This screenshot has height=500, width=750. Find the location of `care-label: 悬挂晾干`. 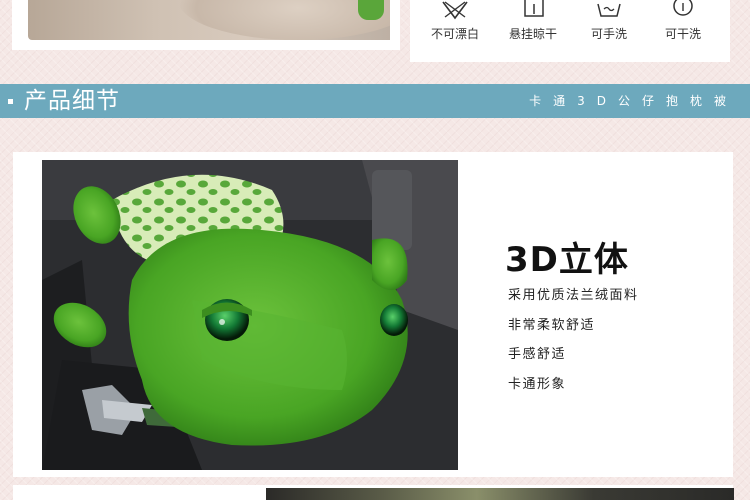

care-label: 悬挂晾干 is located at coordinates (532, 34).